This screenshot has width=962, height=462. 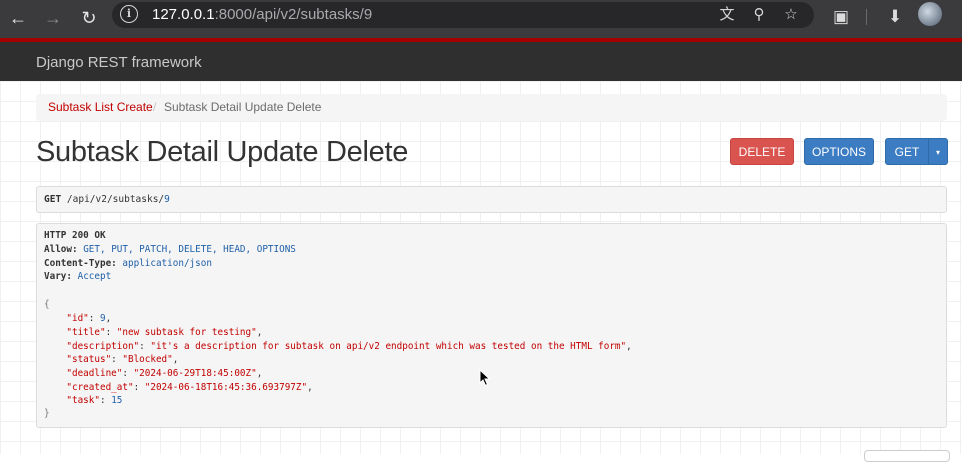 I want to click on drf-navbar: Django REST framework, so click(x=481, y=59).